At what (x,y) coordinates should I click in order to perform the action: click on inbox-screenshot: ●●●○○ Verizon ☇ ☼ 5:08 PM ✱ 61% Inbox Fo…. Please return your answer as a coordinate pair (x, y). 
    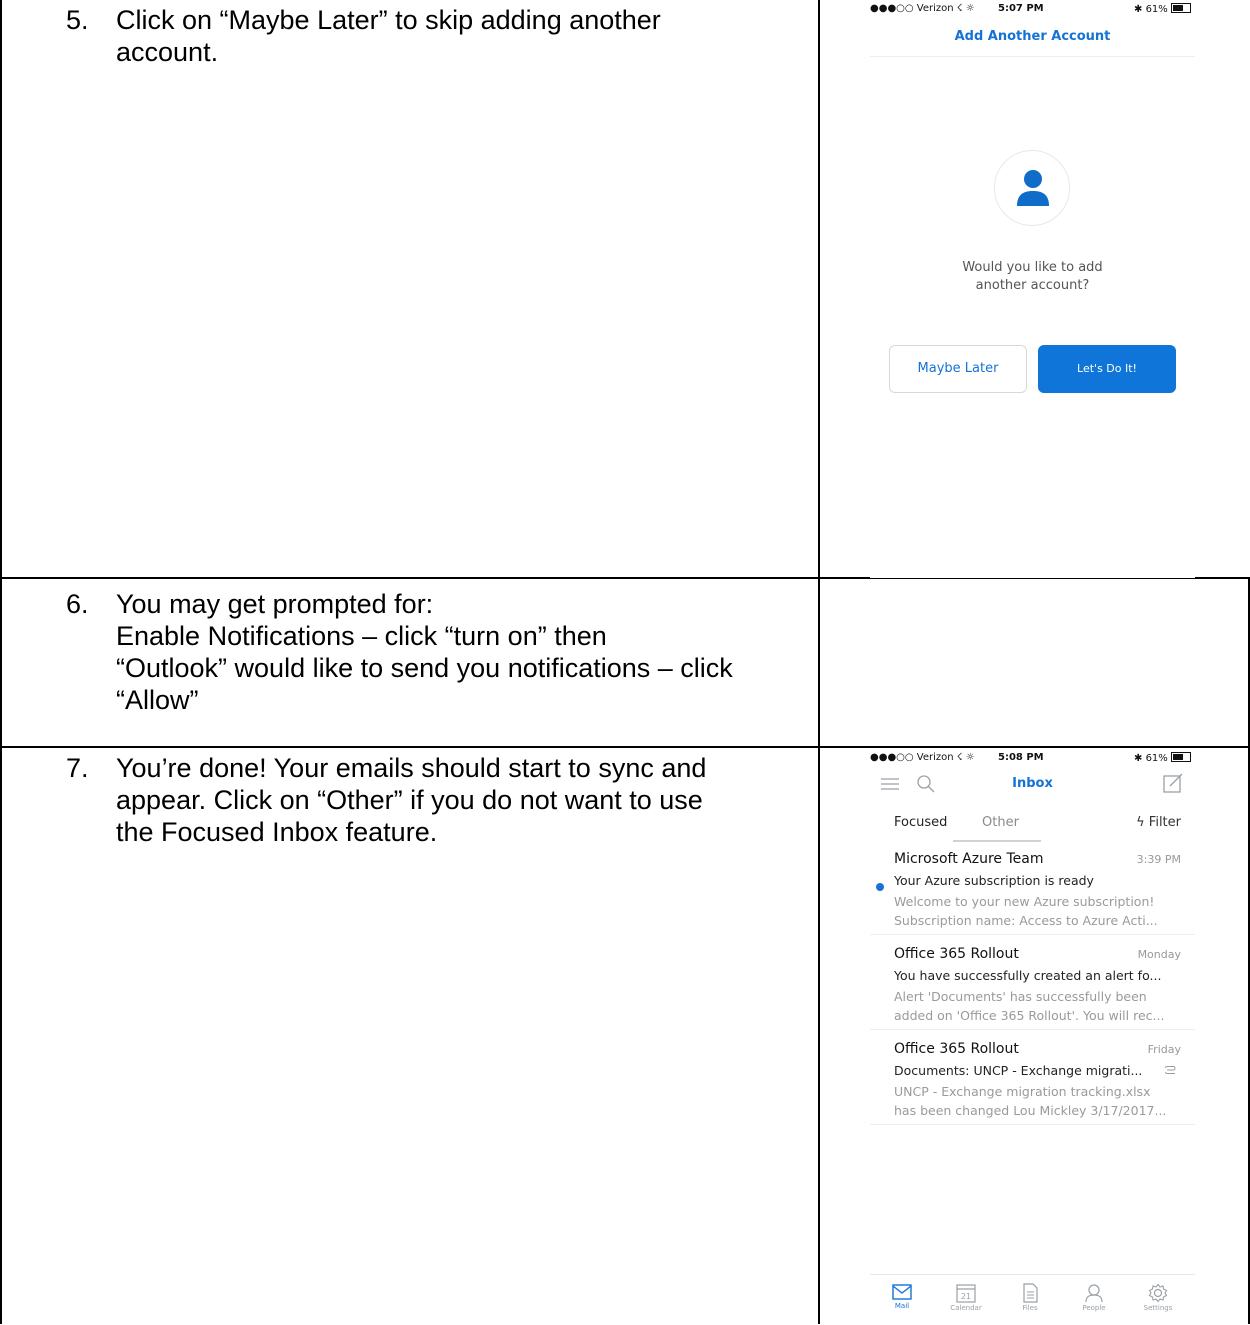
    Looking at the image, I should click on (1032, 1036).